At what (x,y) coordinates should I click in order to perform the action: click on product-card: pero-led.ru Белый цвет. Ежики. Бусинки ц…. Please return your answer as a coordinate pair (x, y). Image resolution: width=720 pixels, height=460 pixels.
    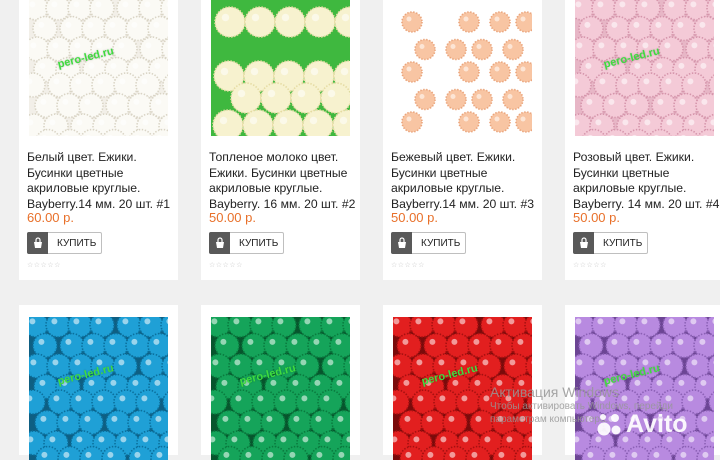
    Looking at the image, I should click on (98, 140).